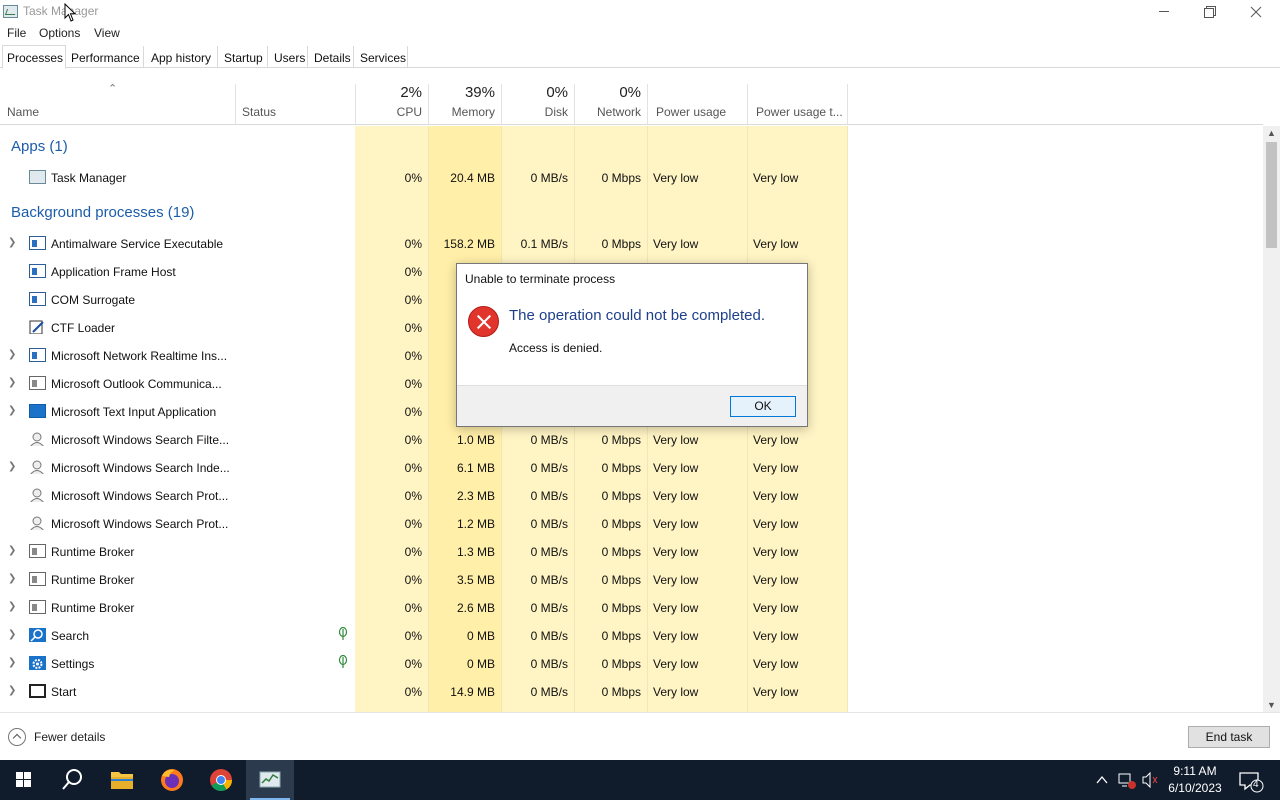  Describe the element at coordinates (391, 104) in the screenshot. I see `column-cpu: 2% CPU` at that location.